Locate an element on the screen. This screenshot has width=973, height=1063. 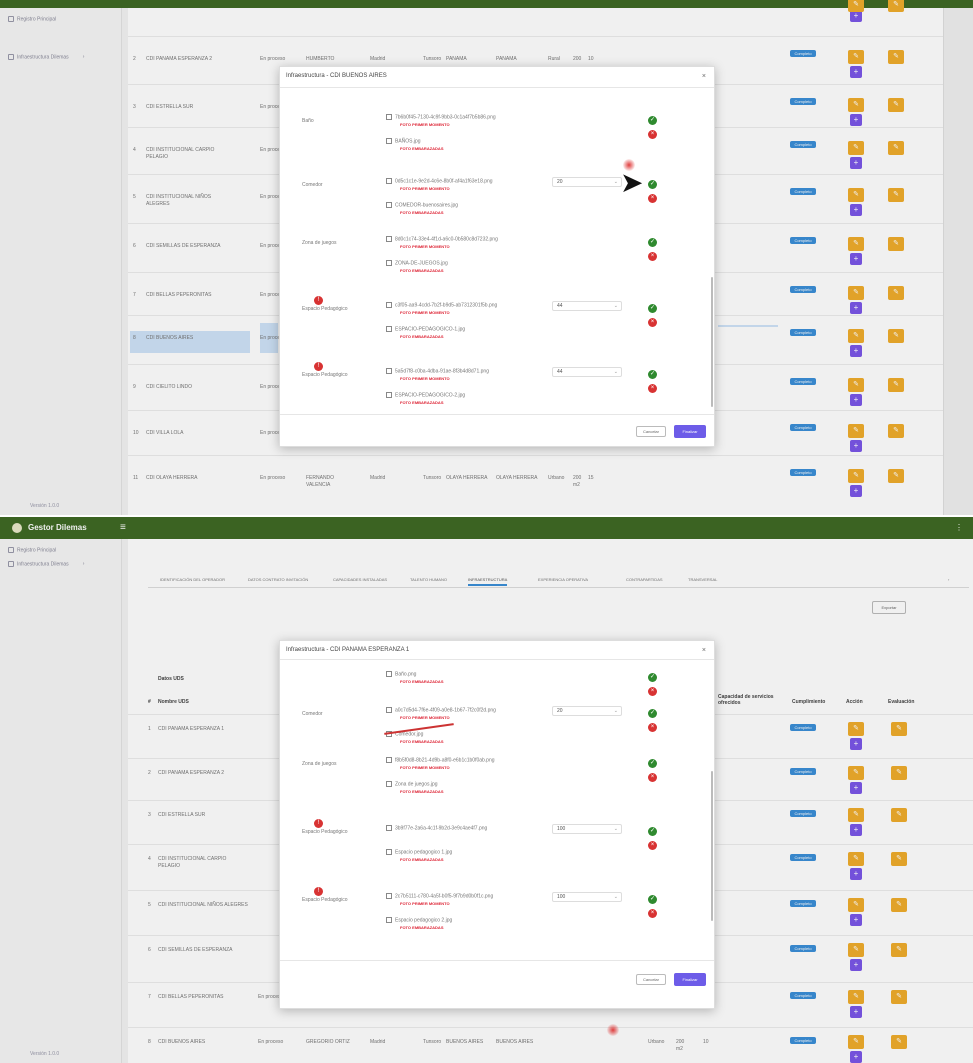
file-checkbox-row: 8d0c1c74-33e4-4f1d-a6c0-0b580c8d7232.png is located at coordinates (442, 239).